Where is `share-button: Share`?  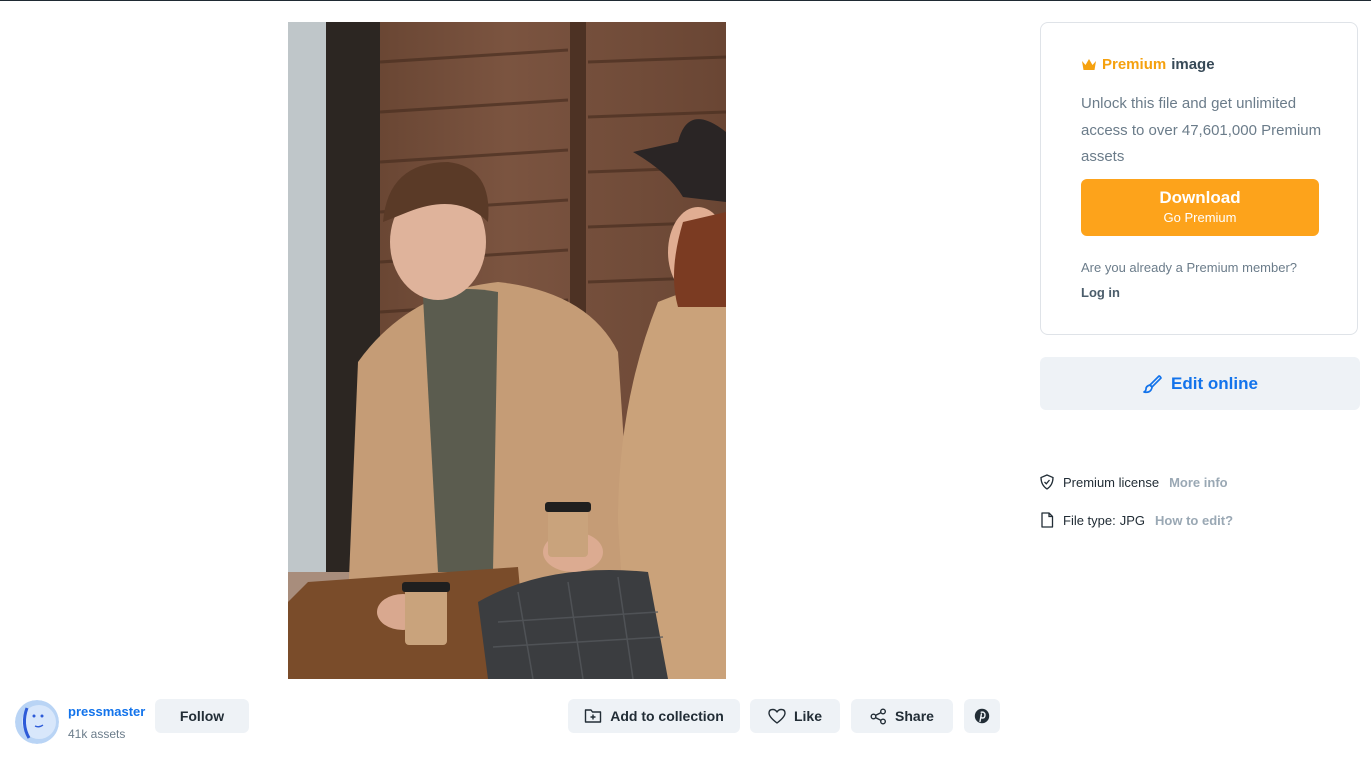
share-button: Share is located at coordinates (902, 716).